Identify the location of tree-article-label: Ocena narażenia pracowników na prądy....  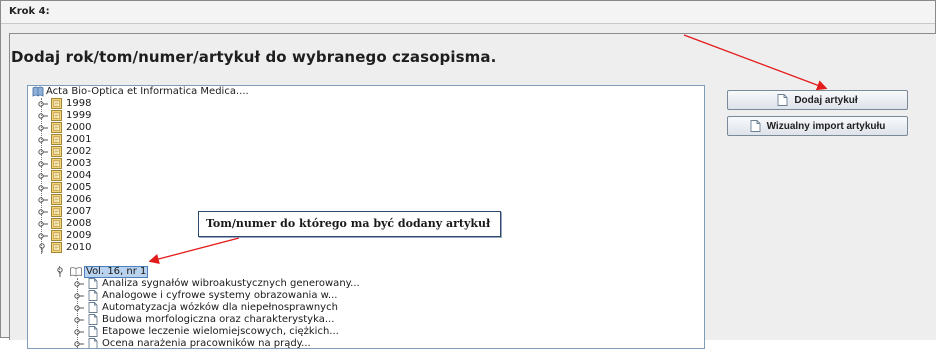
(206, 343).